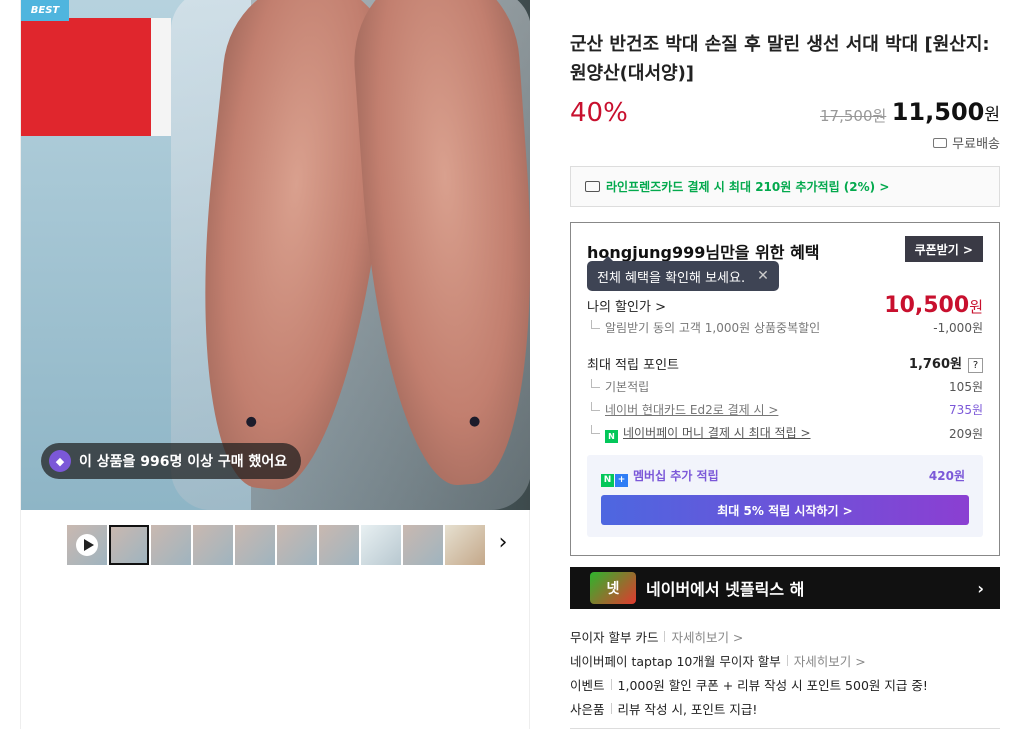 This screenshot has height=729, width=1031. I want to click on thumbnail-video, so click(87, 545).